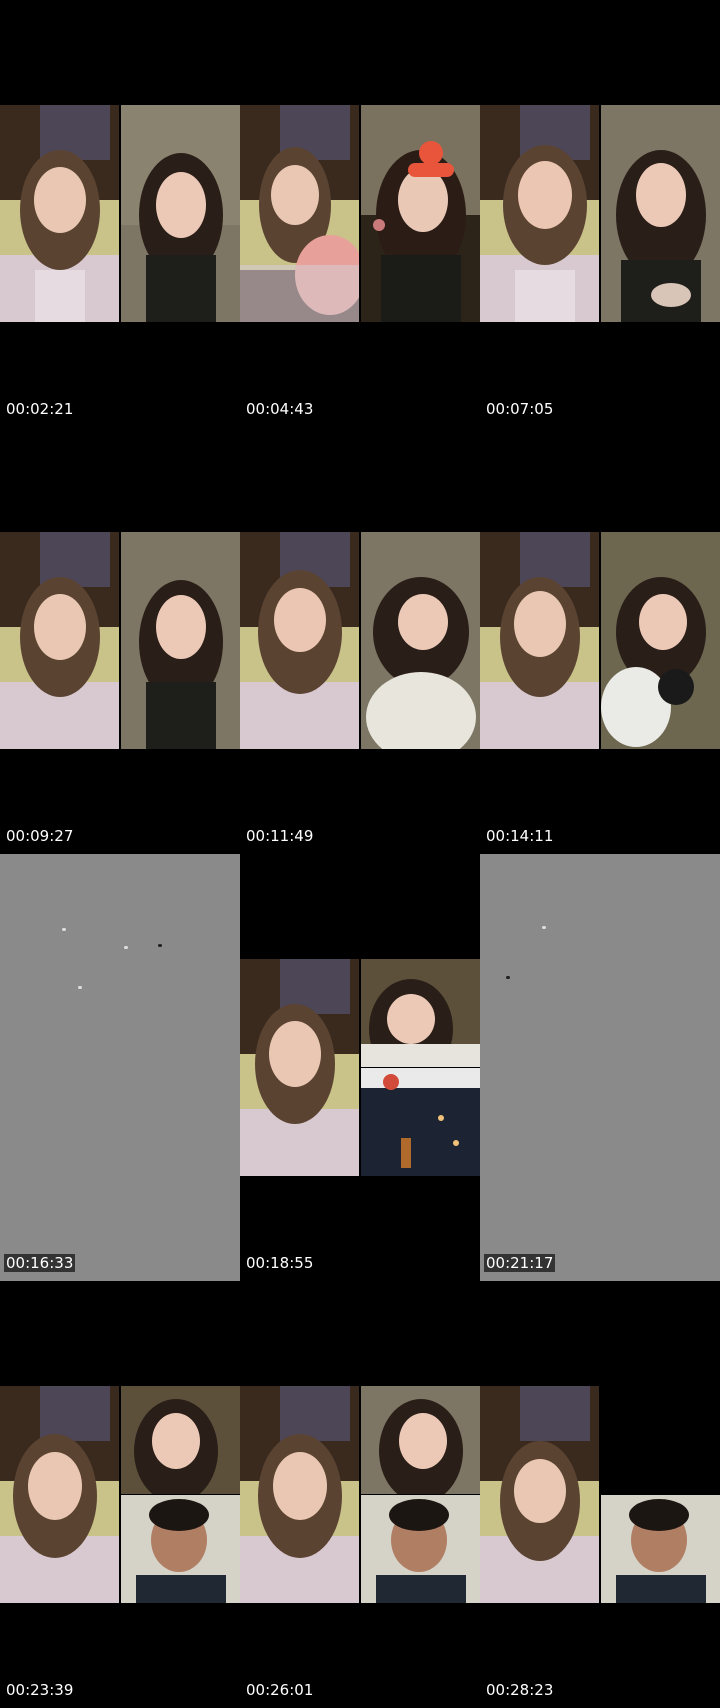 This screenshot has width=720, height=1708. I want to click on timestamp-label: 00:21:17, so click(520, 1263).